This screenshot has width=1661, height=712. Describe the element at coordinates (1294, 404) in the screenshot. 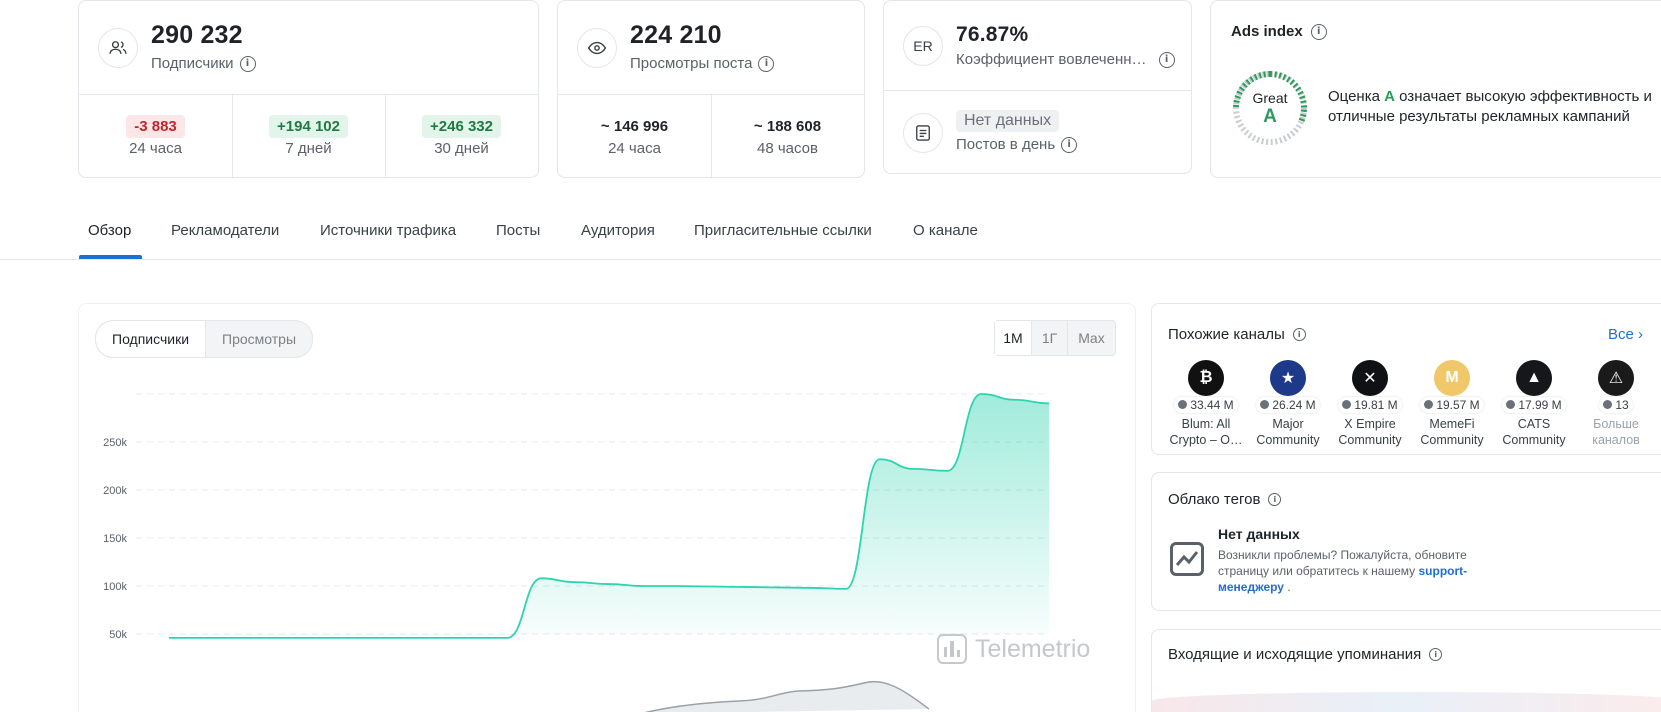

I see `channel-count: 26.24 M` at that location.